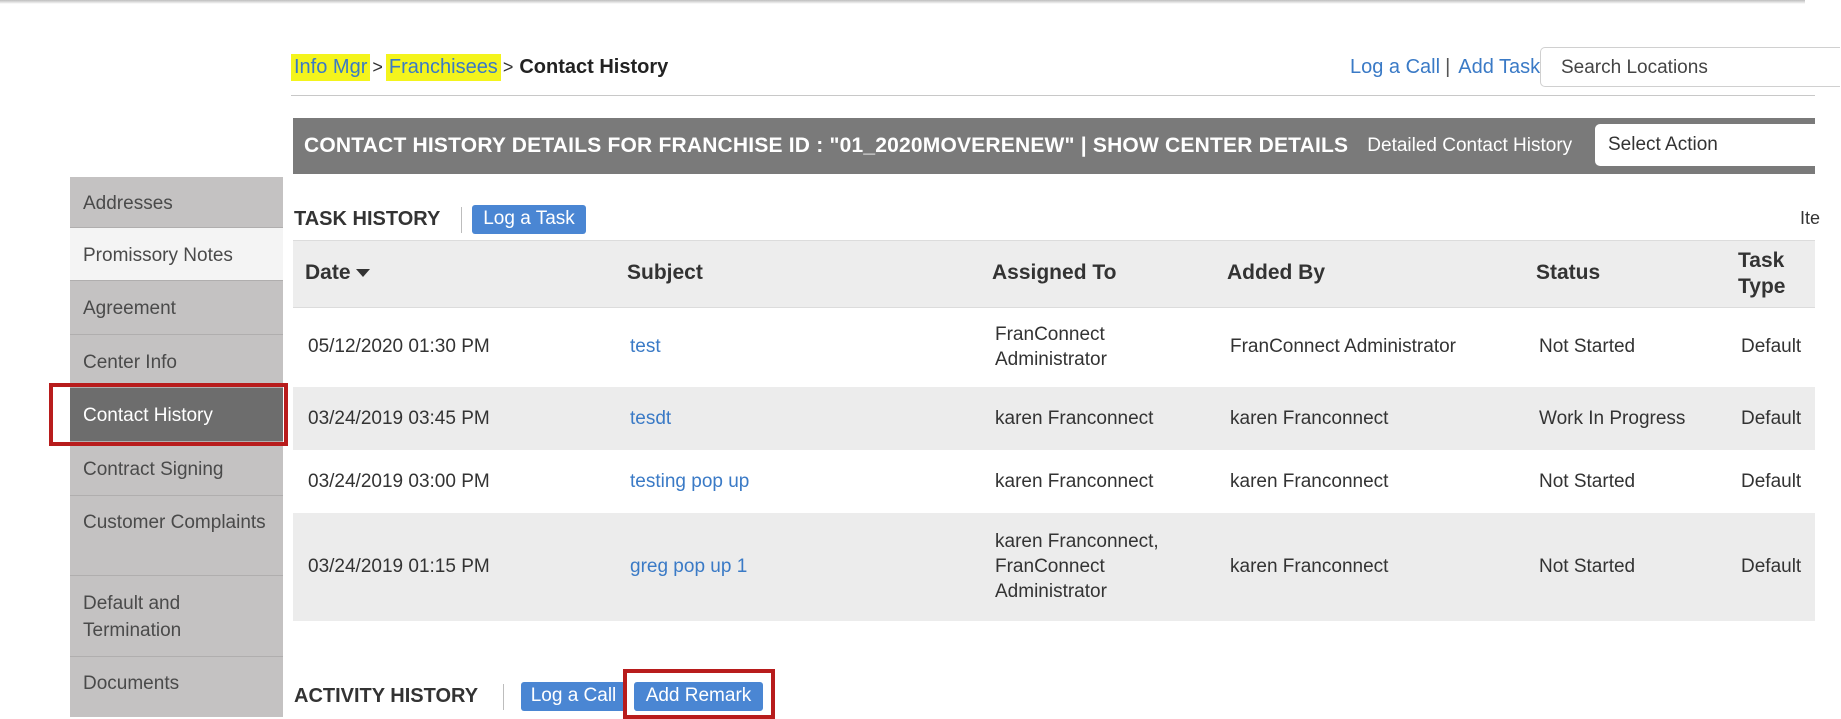 Image resolution: width=1841 pixels, height=719 pixels. Describe the element at coordinates (1499, 67) in the screenshot. I see `add-task-link: Add Task` at that location.